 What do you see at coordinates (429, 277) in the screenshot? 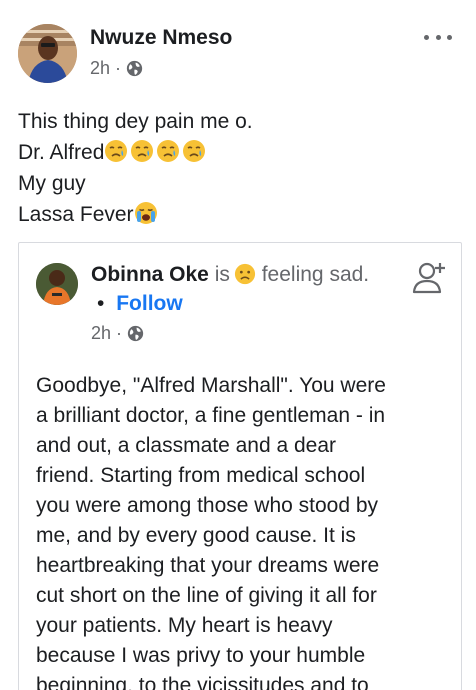
I see `add-friend-icon` at bounding box center [429, 277].